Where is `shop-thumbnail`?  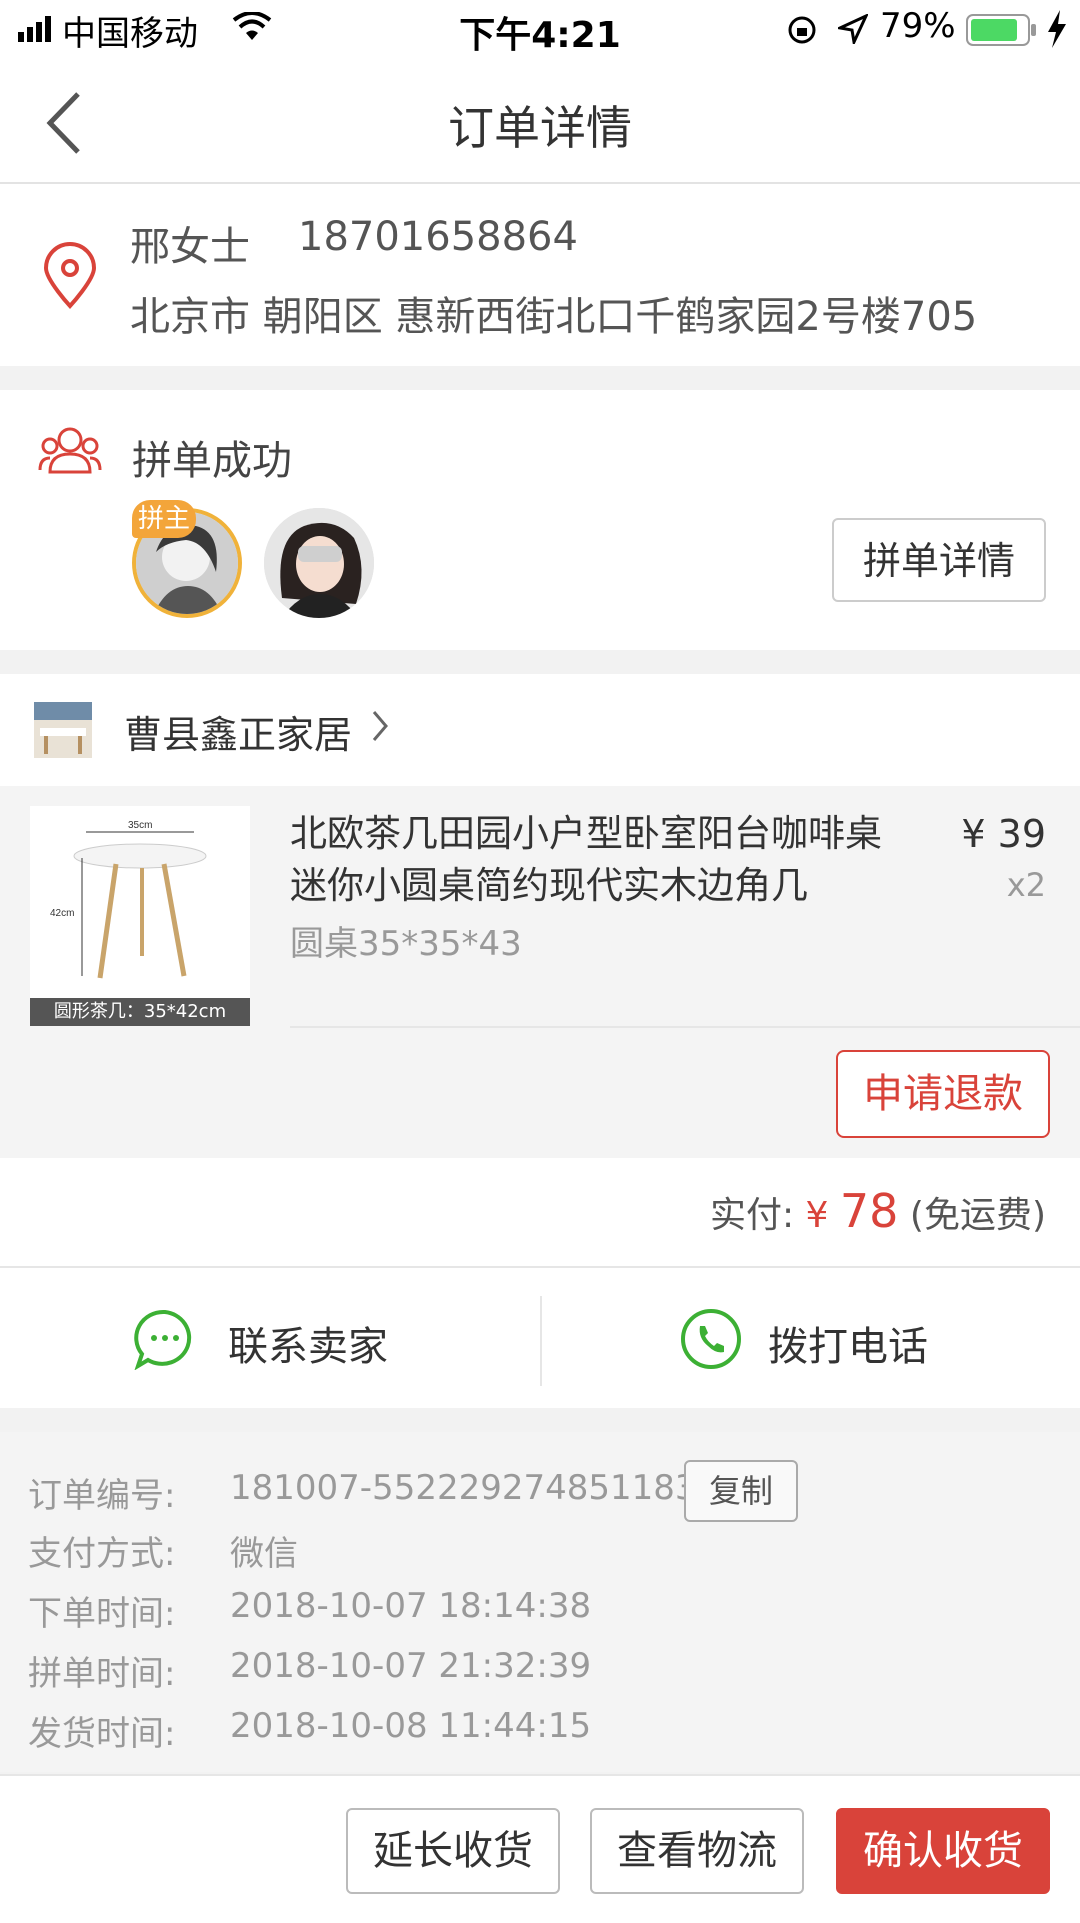
shop-thumbnail is located at coordinates (63, 730).